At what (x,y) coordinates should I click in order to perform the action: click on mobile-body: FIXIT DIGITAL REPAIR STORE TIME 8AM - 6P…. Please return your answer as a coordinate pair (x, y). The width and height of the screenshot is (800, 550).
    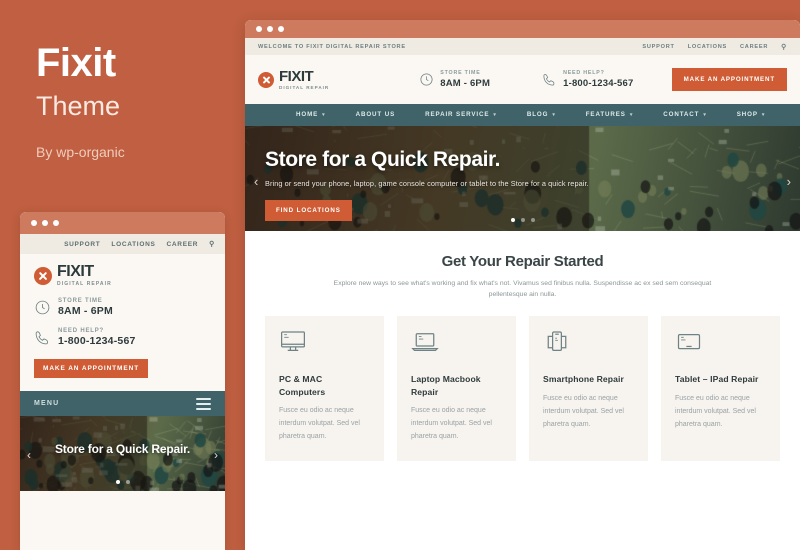
    Looking at the image, I should click on (122, 316).